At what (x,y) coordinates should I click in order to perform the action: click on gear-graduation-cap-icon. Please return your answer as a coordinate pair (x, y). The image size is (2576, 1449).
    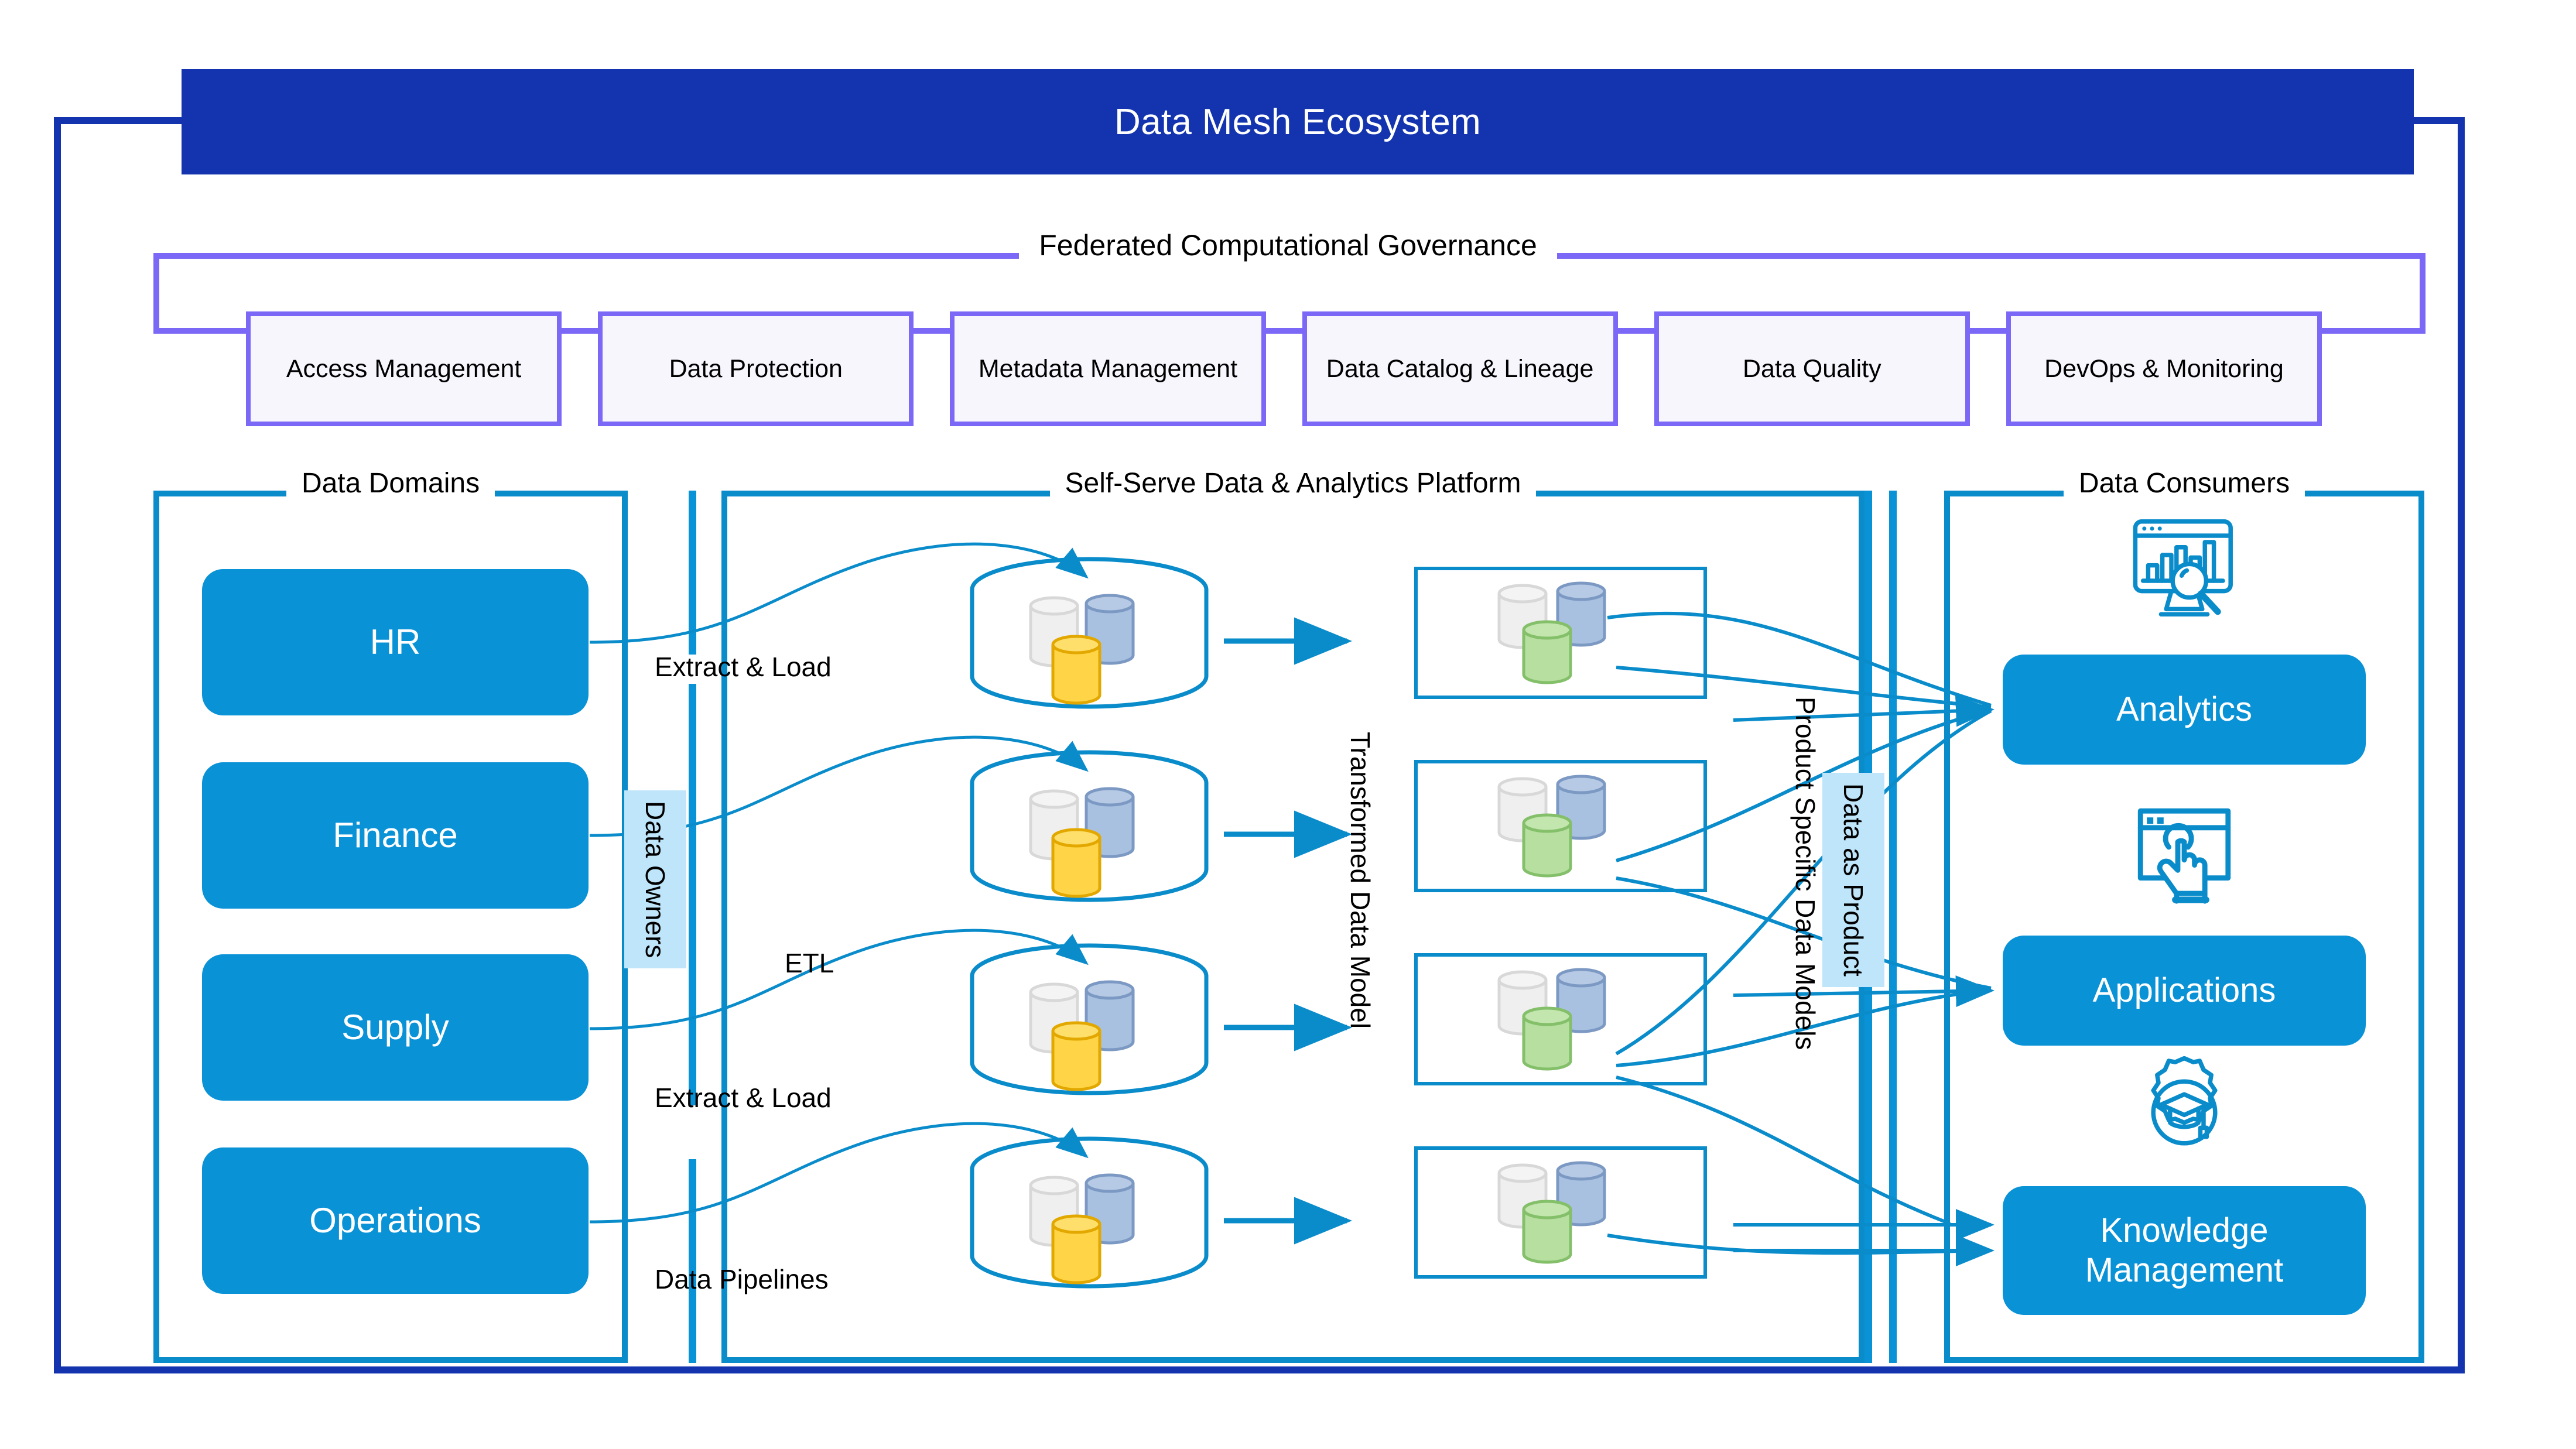
    Looking at the image, I should click on (2184, 1112).